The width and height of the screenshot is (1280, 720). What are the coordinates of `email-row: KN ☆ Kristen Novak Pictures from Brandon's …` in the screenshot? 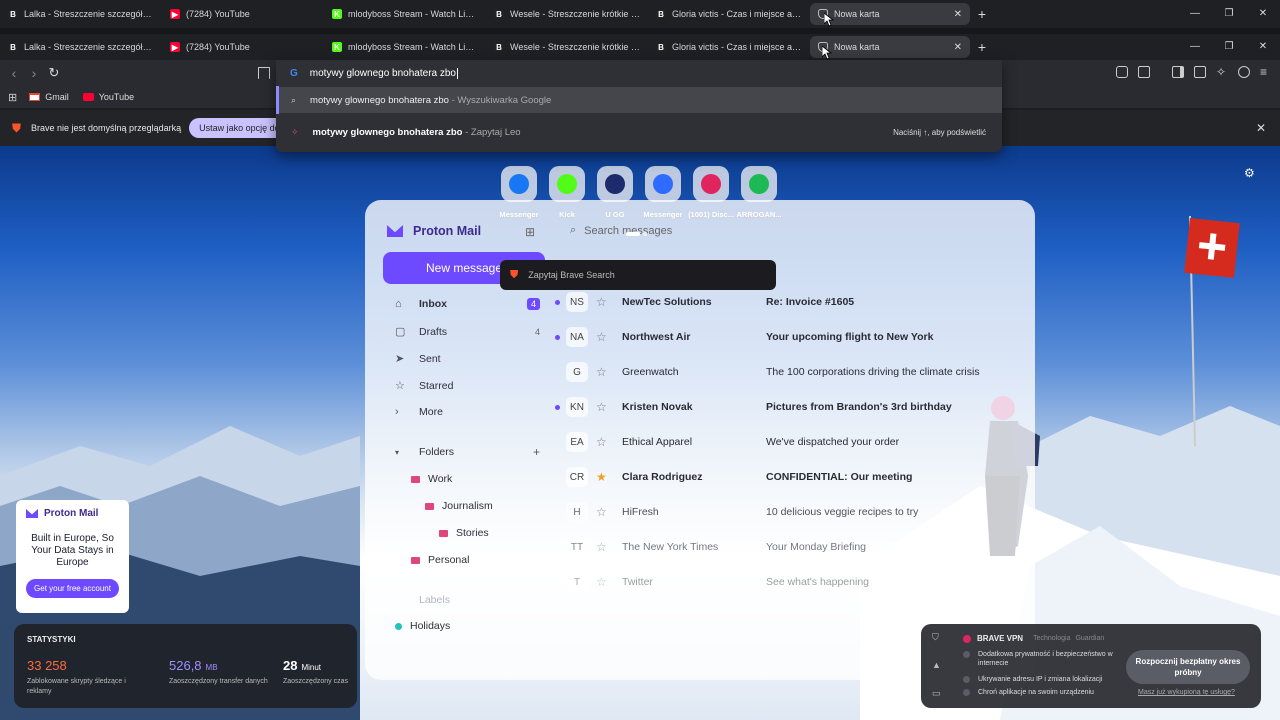 It's located at (790, 407).